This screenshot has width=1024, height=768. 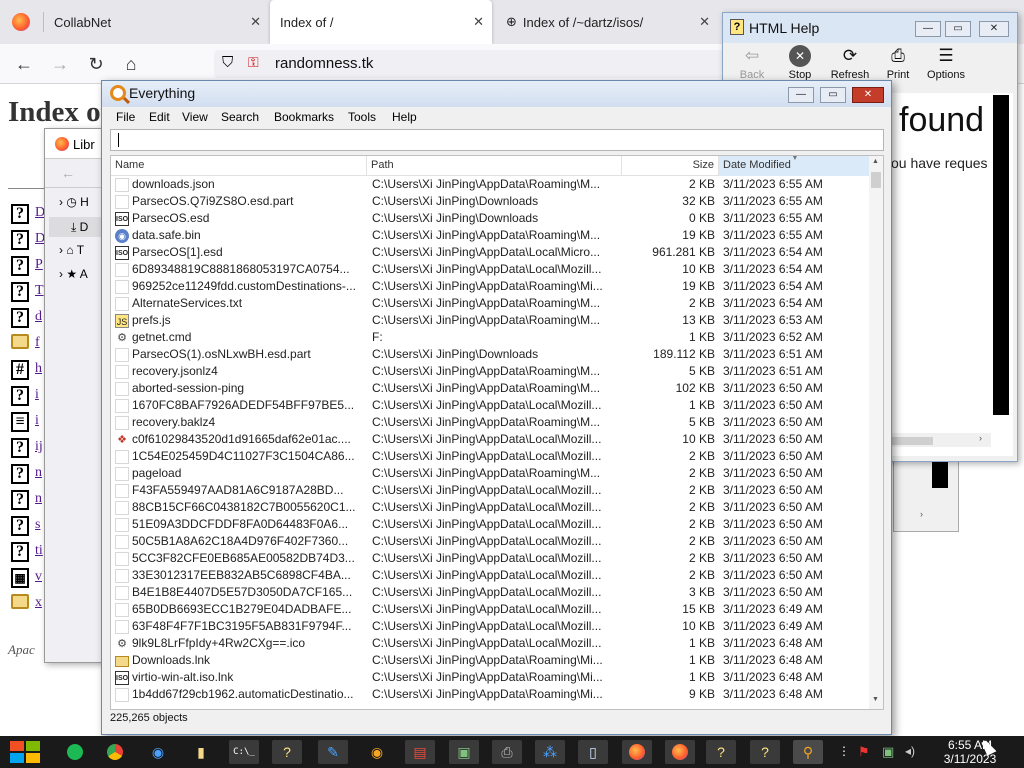 What do you see at coordinates (24, 64) in the screenshot?
I see `back-arrow-icon: ←` at bounding box center [24, 64].